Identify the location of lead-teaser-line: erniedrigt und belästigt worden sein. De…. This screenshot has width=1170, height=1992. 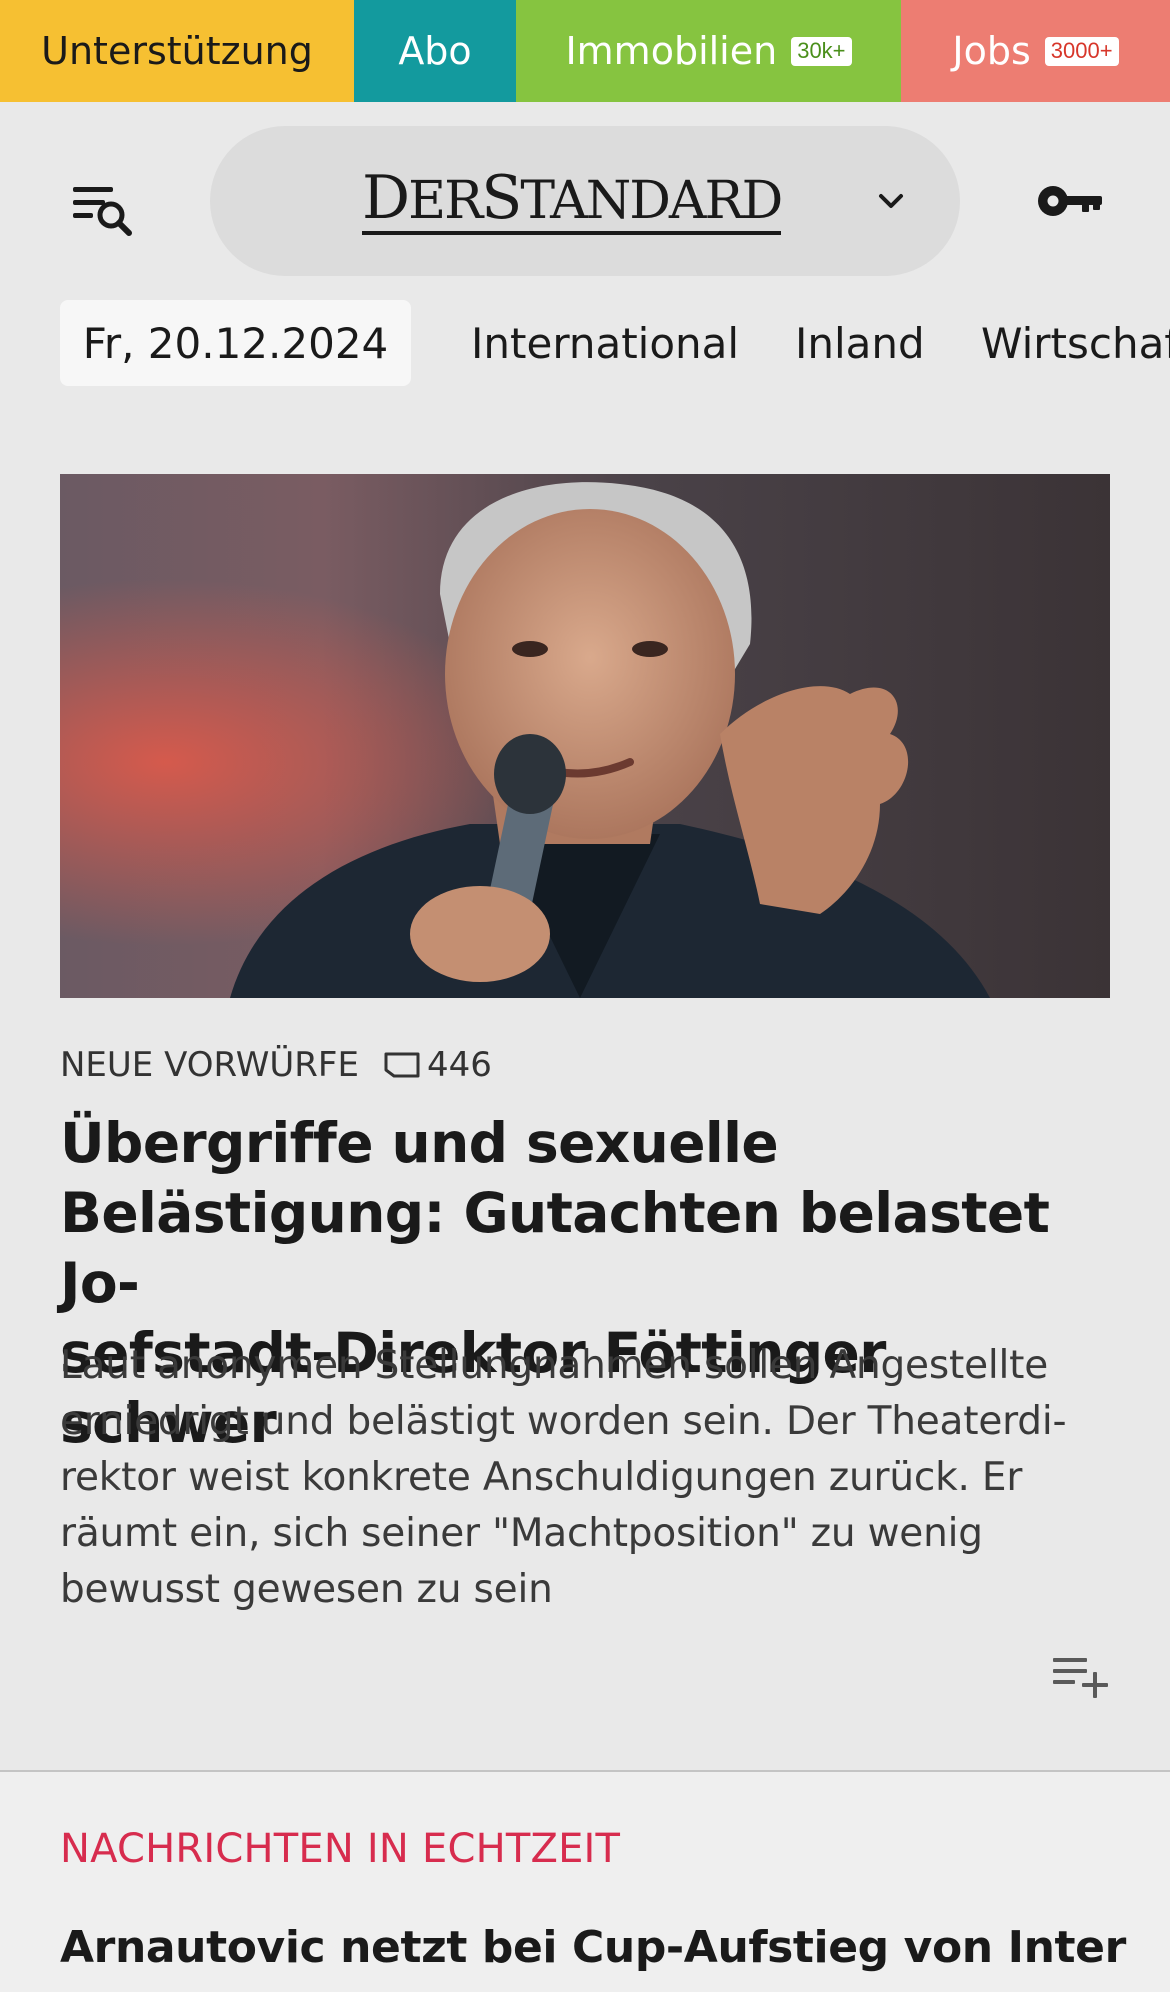
(563, 1421).